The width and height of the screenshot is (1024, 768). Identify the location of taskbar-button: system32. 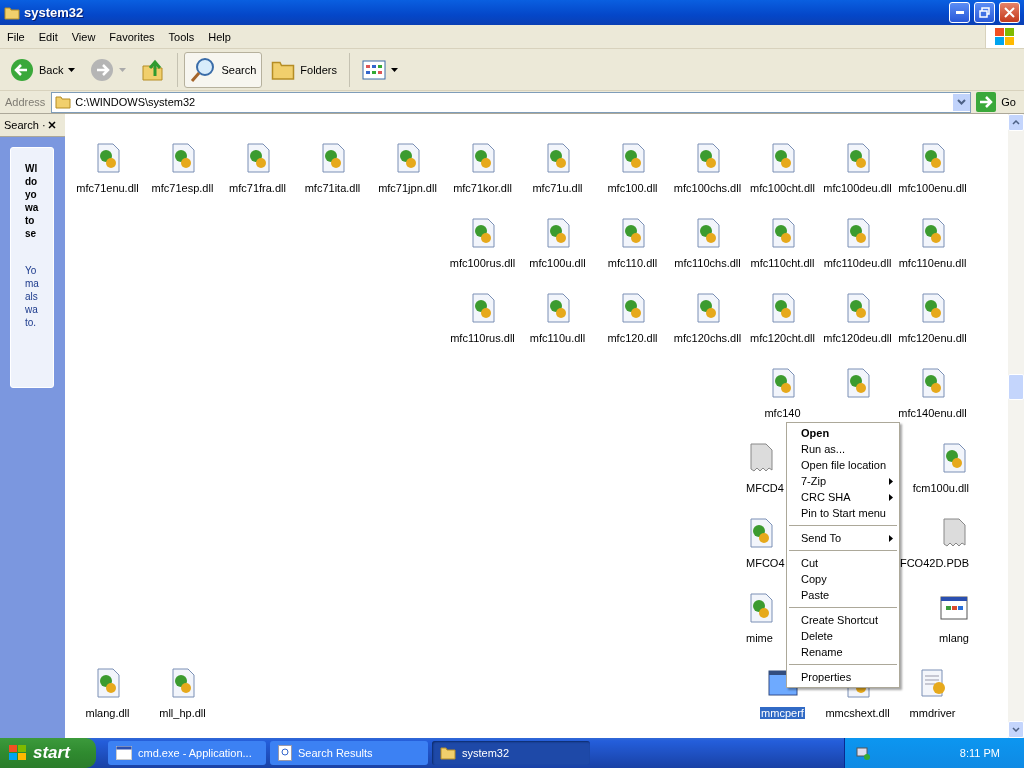
(511, 753).